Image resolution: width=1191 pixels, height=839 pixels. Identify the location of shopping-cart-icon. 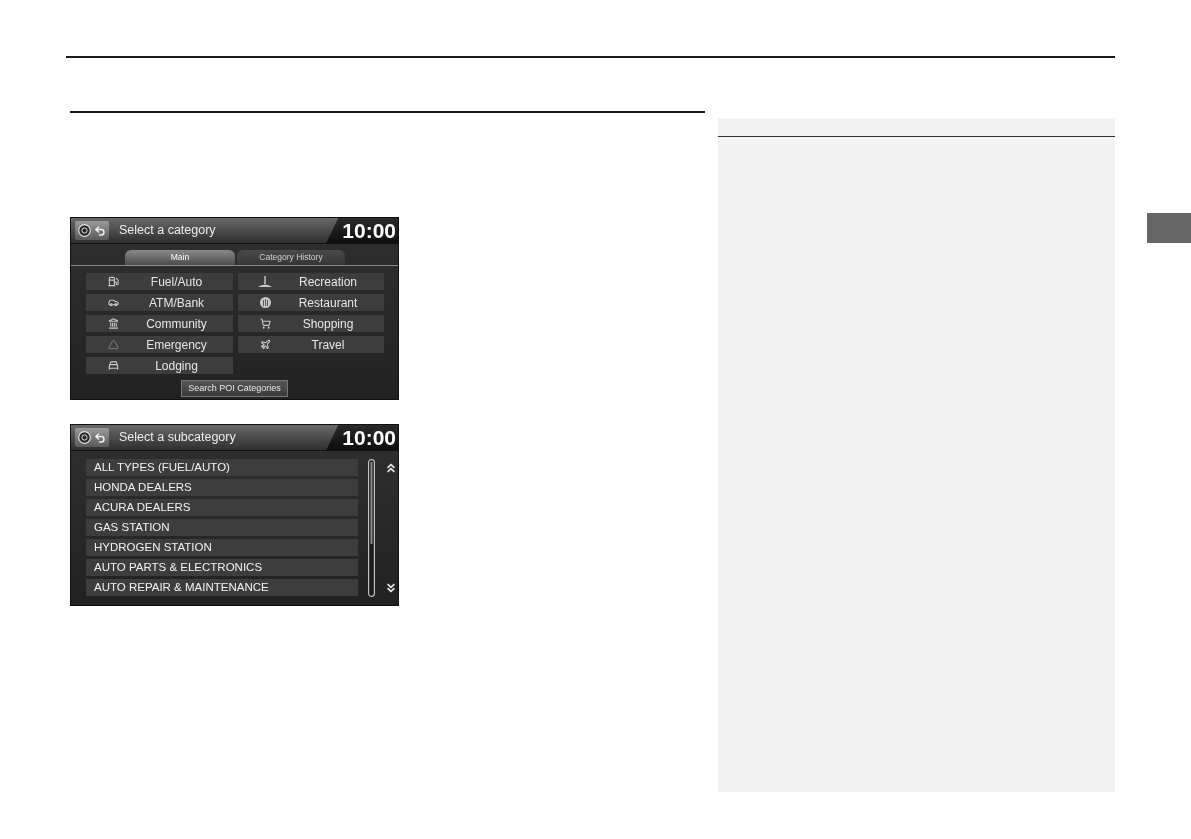
(265, 323).